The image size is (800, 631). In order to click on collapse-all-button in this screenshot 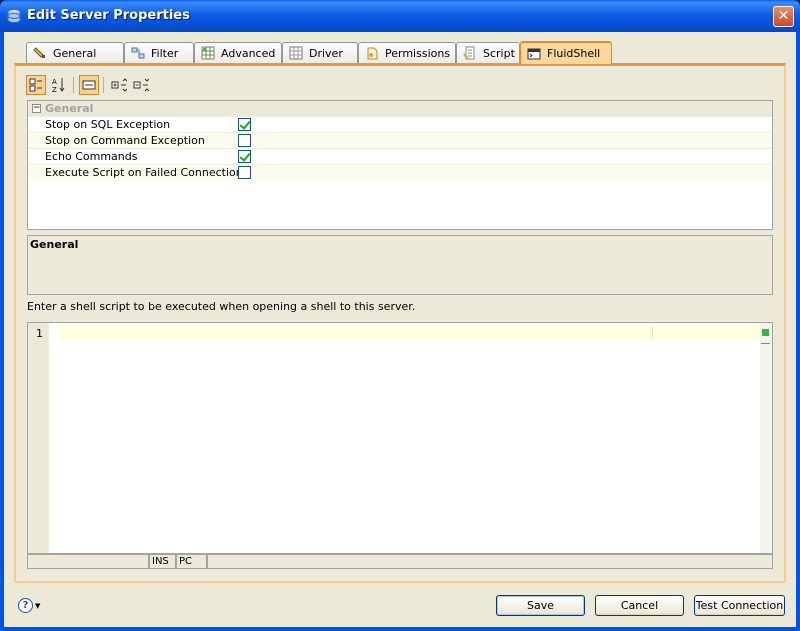, I will do `click(141, 85)`.